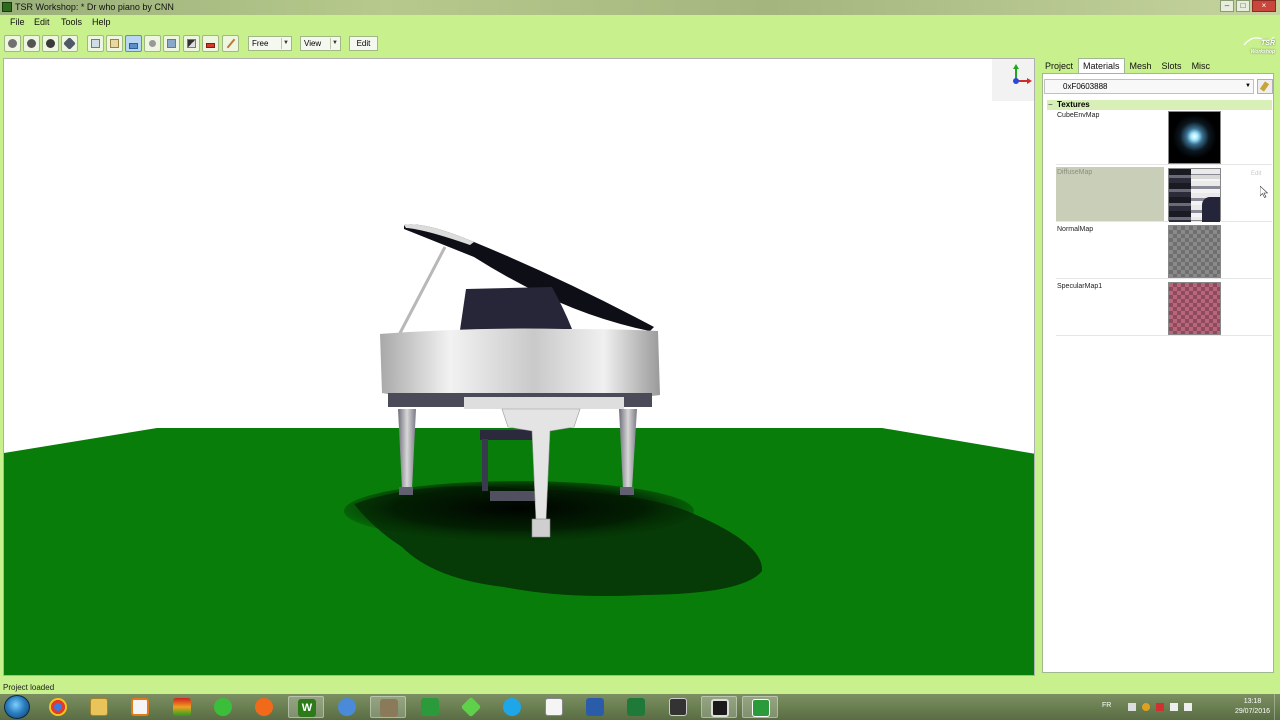 This screenshot has height=720, width=1280. I want to click on shadow-button, so click(133, 43).